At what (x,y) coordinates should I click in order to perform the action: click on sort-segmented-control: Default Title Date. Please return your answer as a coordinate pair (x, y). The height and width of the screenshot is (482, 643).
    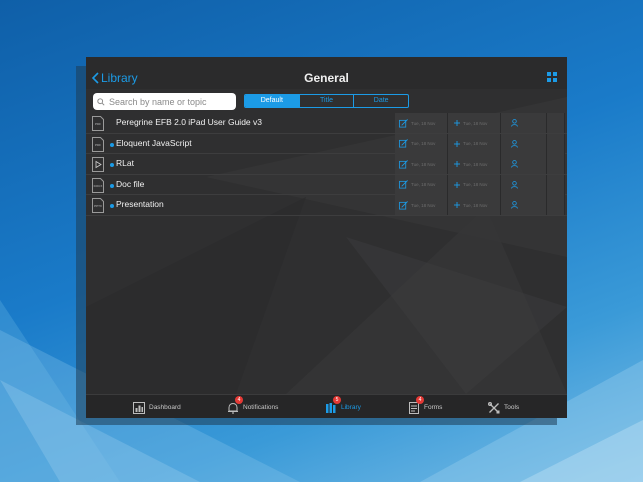
    Looking at the image, I should click on (326, 101).